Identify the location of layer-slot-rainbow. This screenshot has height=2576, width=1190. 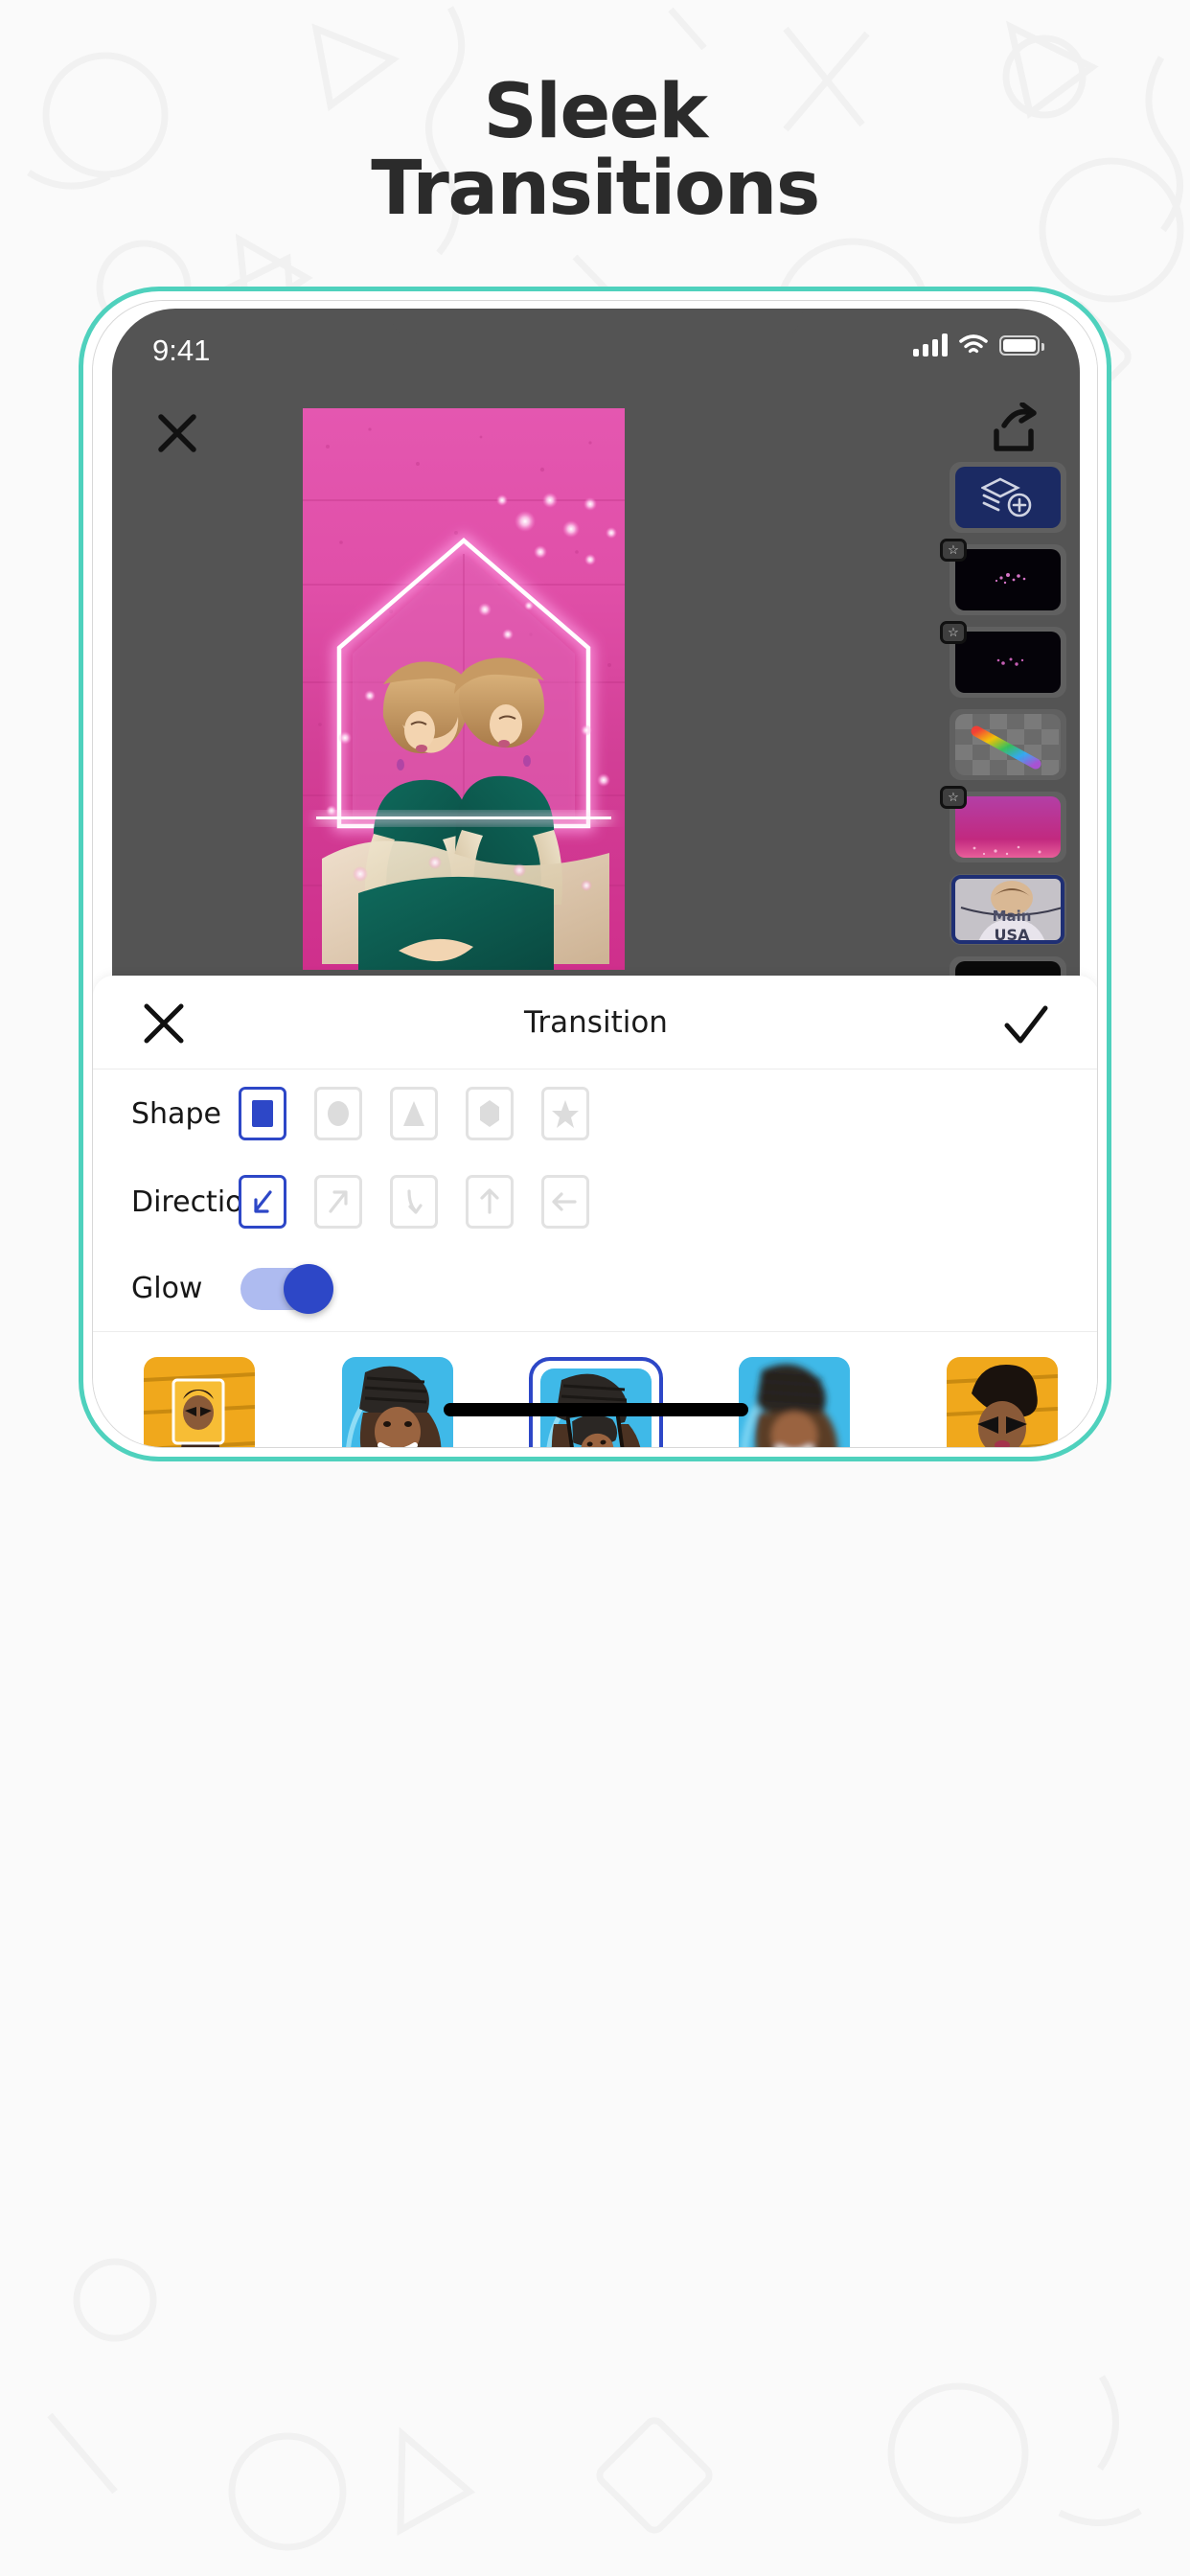
(1008, 744).